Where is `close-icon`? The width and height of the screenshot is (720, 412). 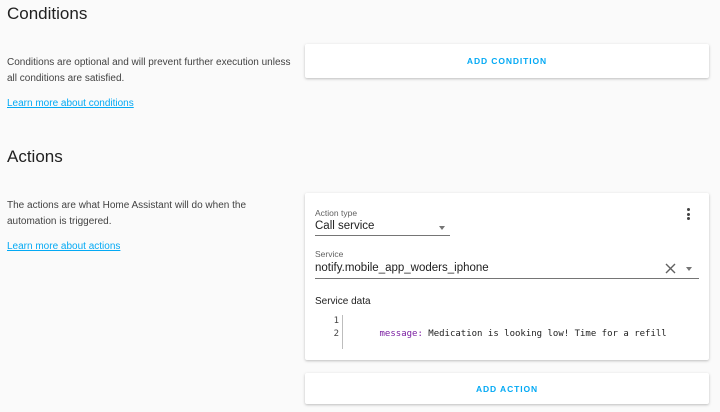
close-icon is located at coordinates (670, 268).